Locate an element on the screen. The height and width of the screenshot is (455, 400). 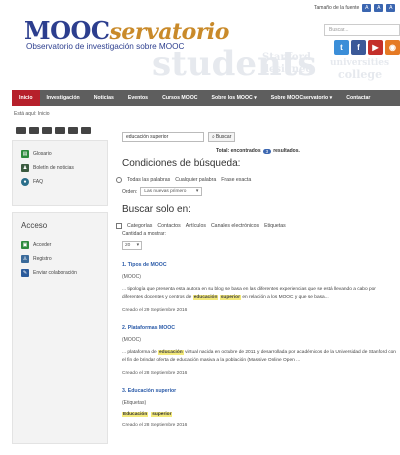
sidebar-item-label: FAQ is located at coordinates (38, 182).